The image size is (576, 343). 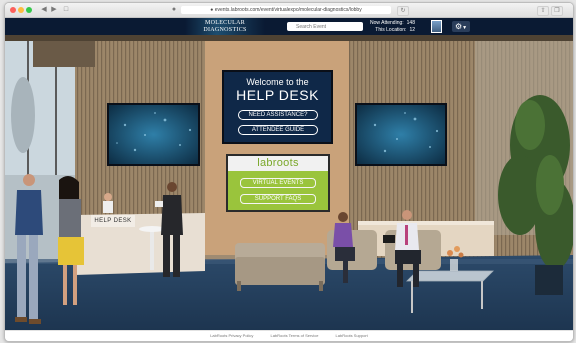 I want to click on minimize-window-button, so click(x=21, y=10).